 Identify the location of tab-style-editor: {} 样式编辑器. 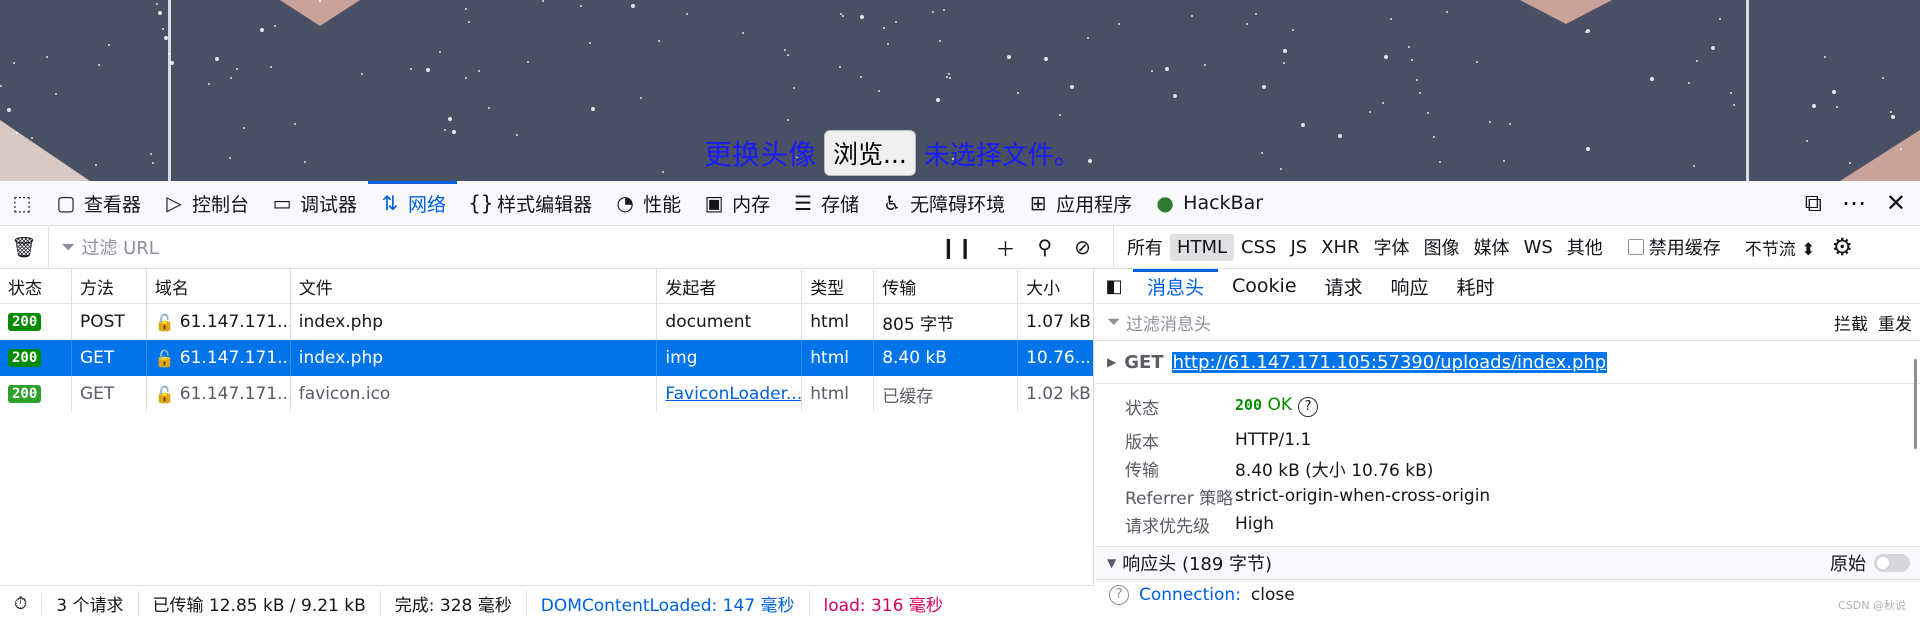
(530, 203).